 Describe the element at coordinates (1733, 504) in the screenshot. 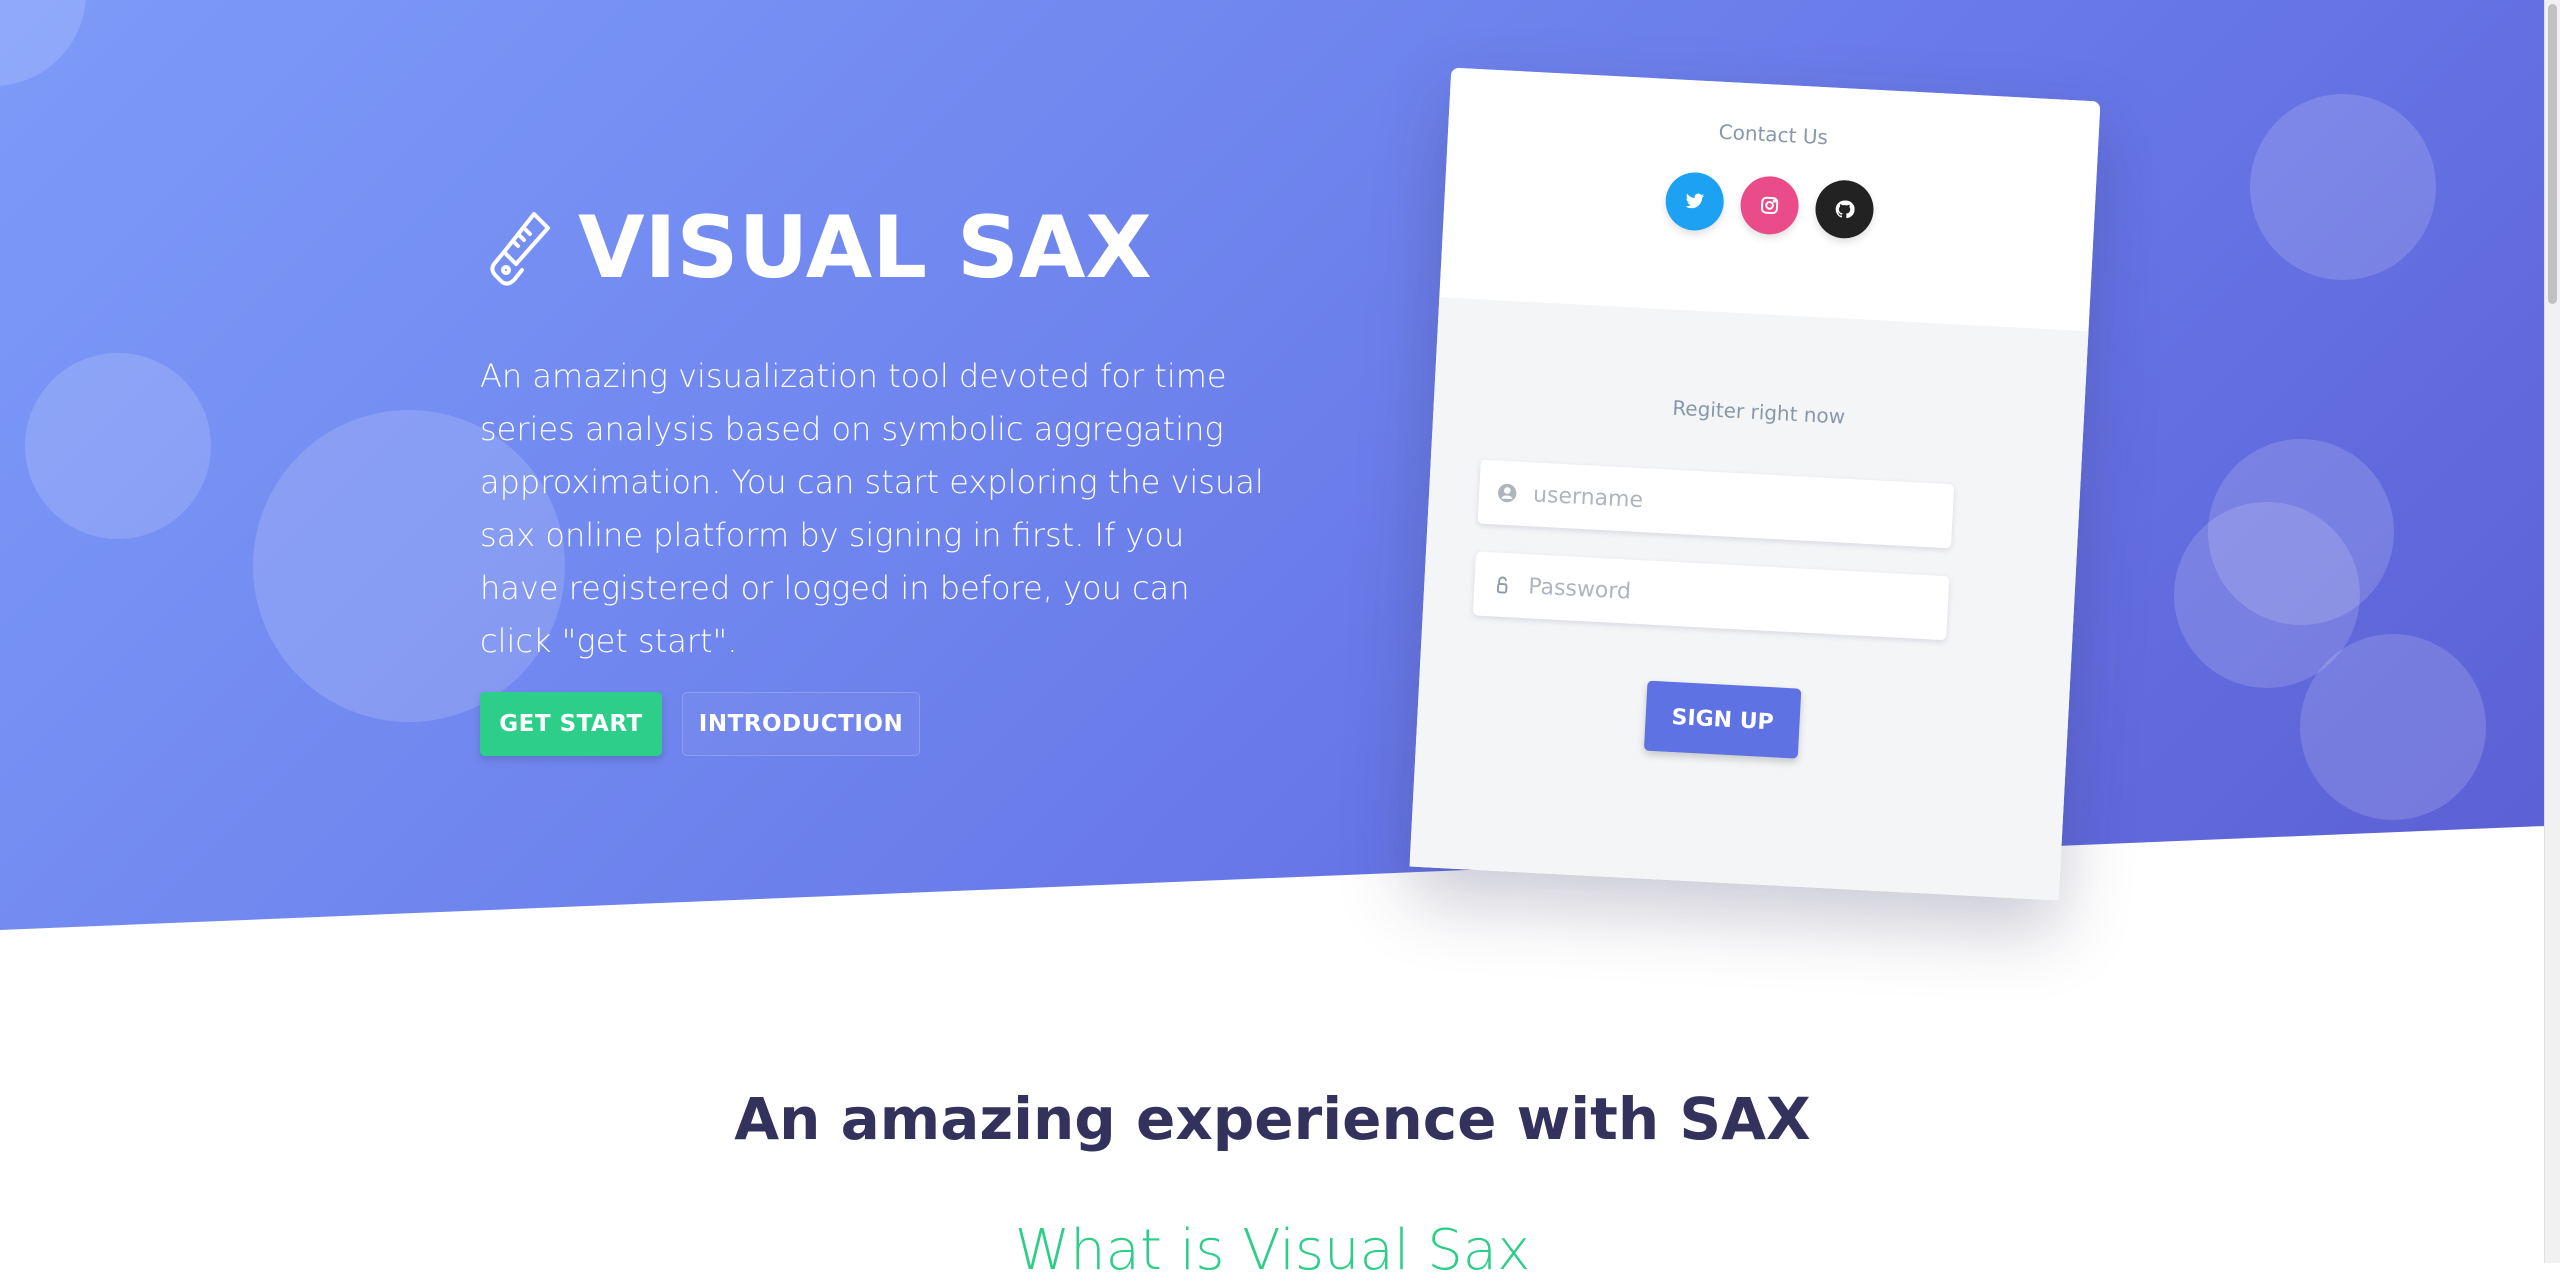

I see `username-input` at that location.